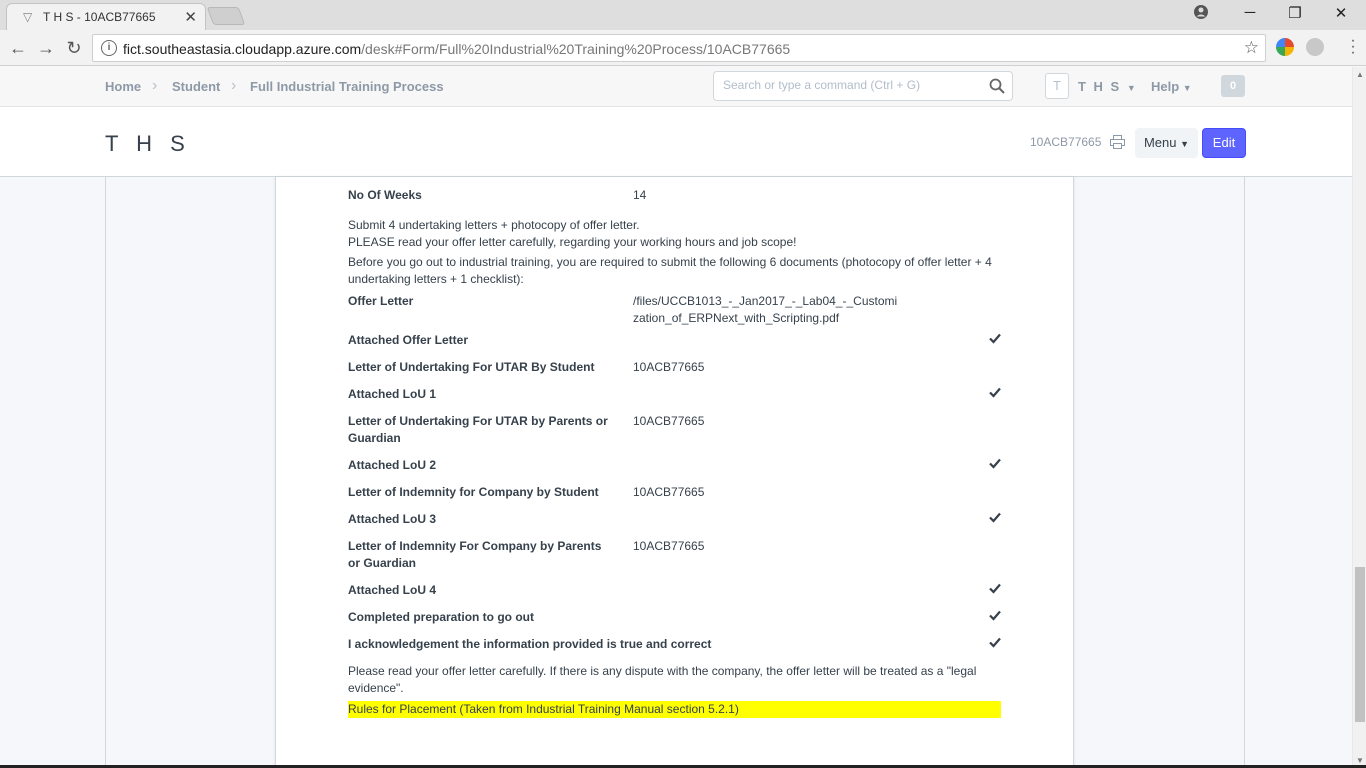 The height and width of the screenshot is (768, 1366). What do you see at coordinates (1360, 74) in the screenshot?
I see `scroll-up-icon: ▲` at bounding box center [1360, 74].